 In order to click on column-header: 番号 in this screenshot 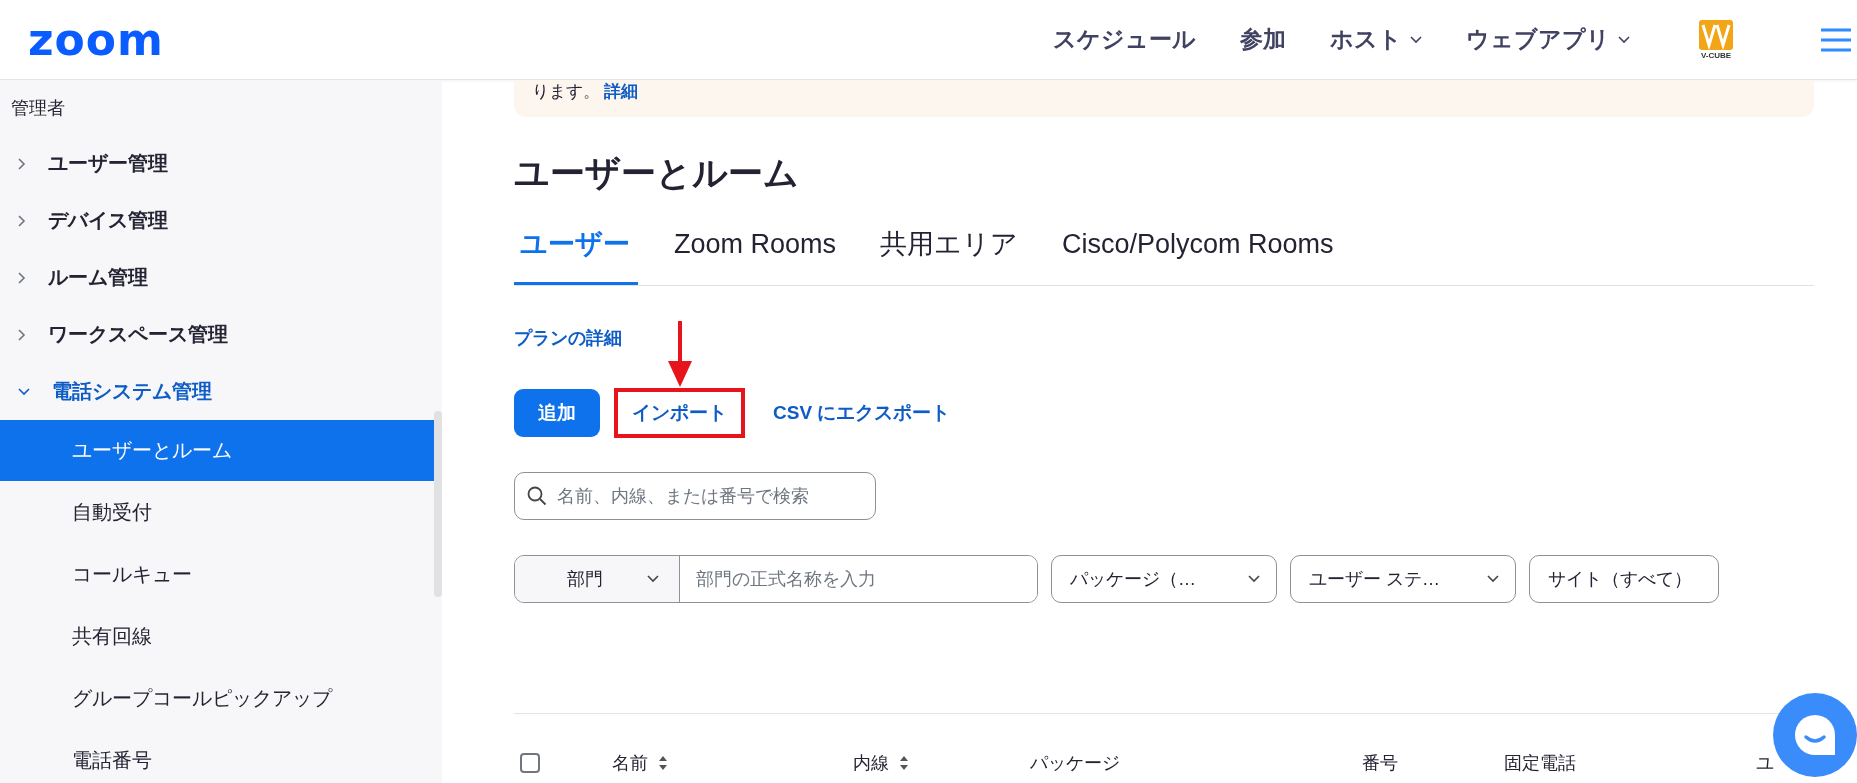, I will do `click(1380, 763)`.